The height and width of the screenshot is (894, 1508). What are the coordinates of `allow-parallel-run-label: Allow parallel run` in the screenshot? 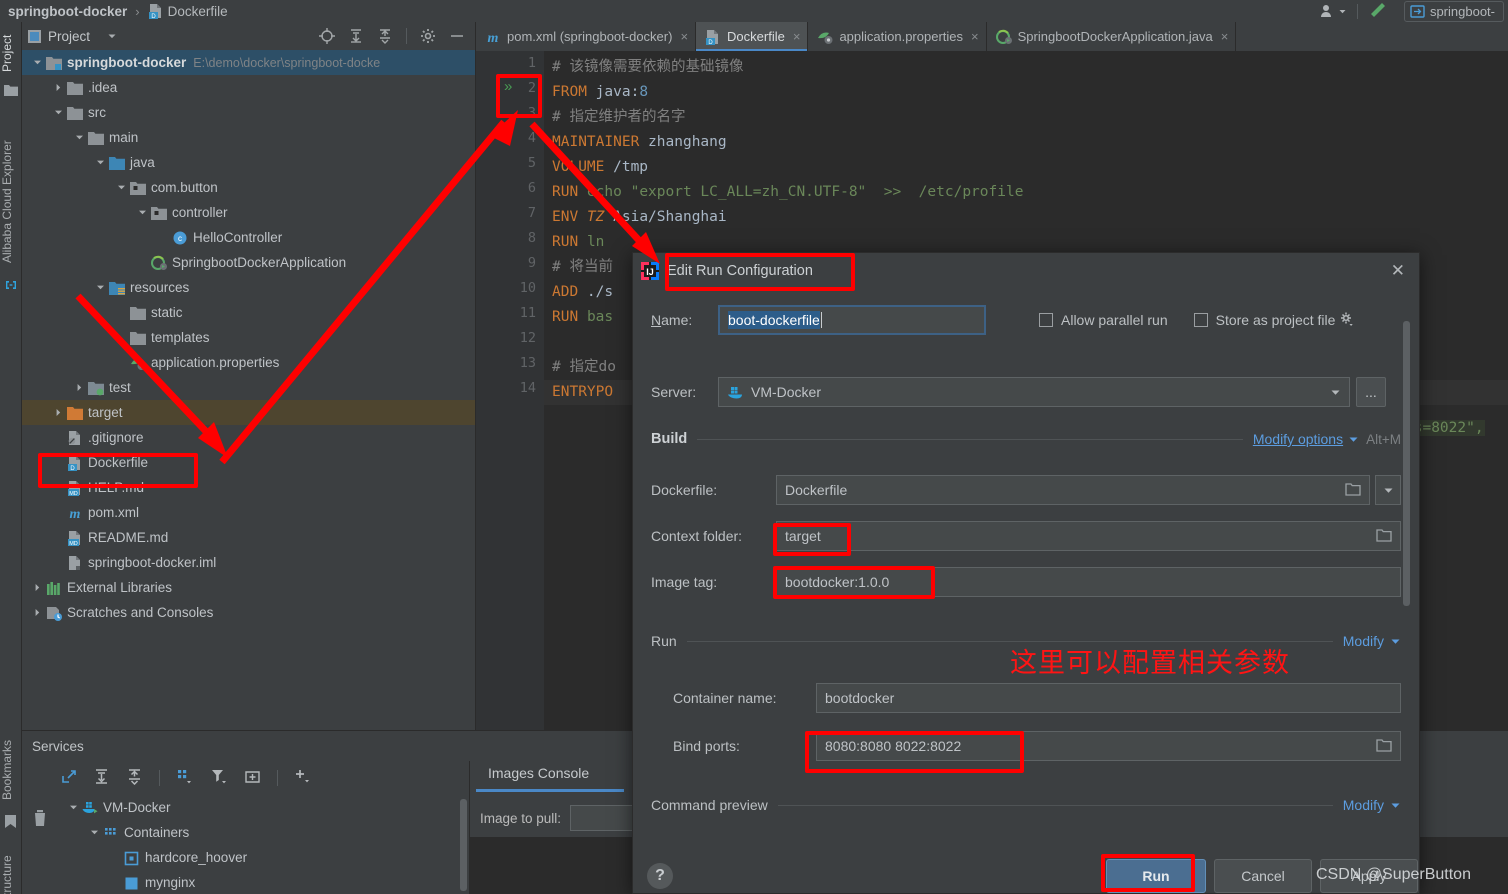 It's located at (1114, 320).